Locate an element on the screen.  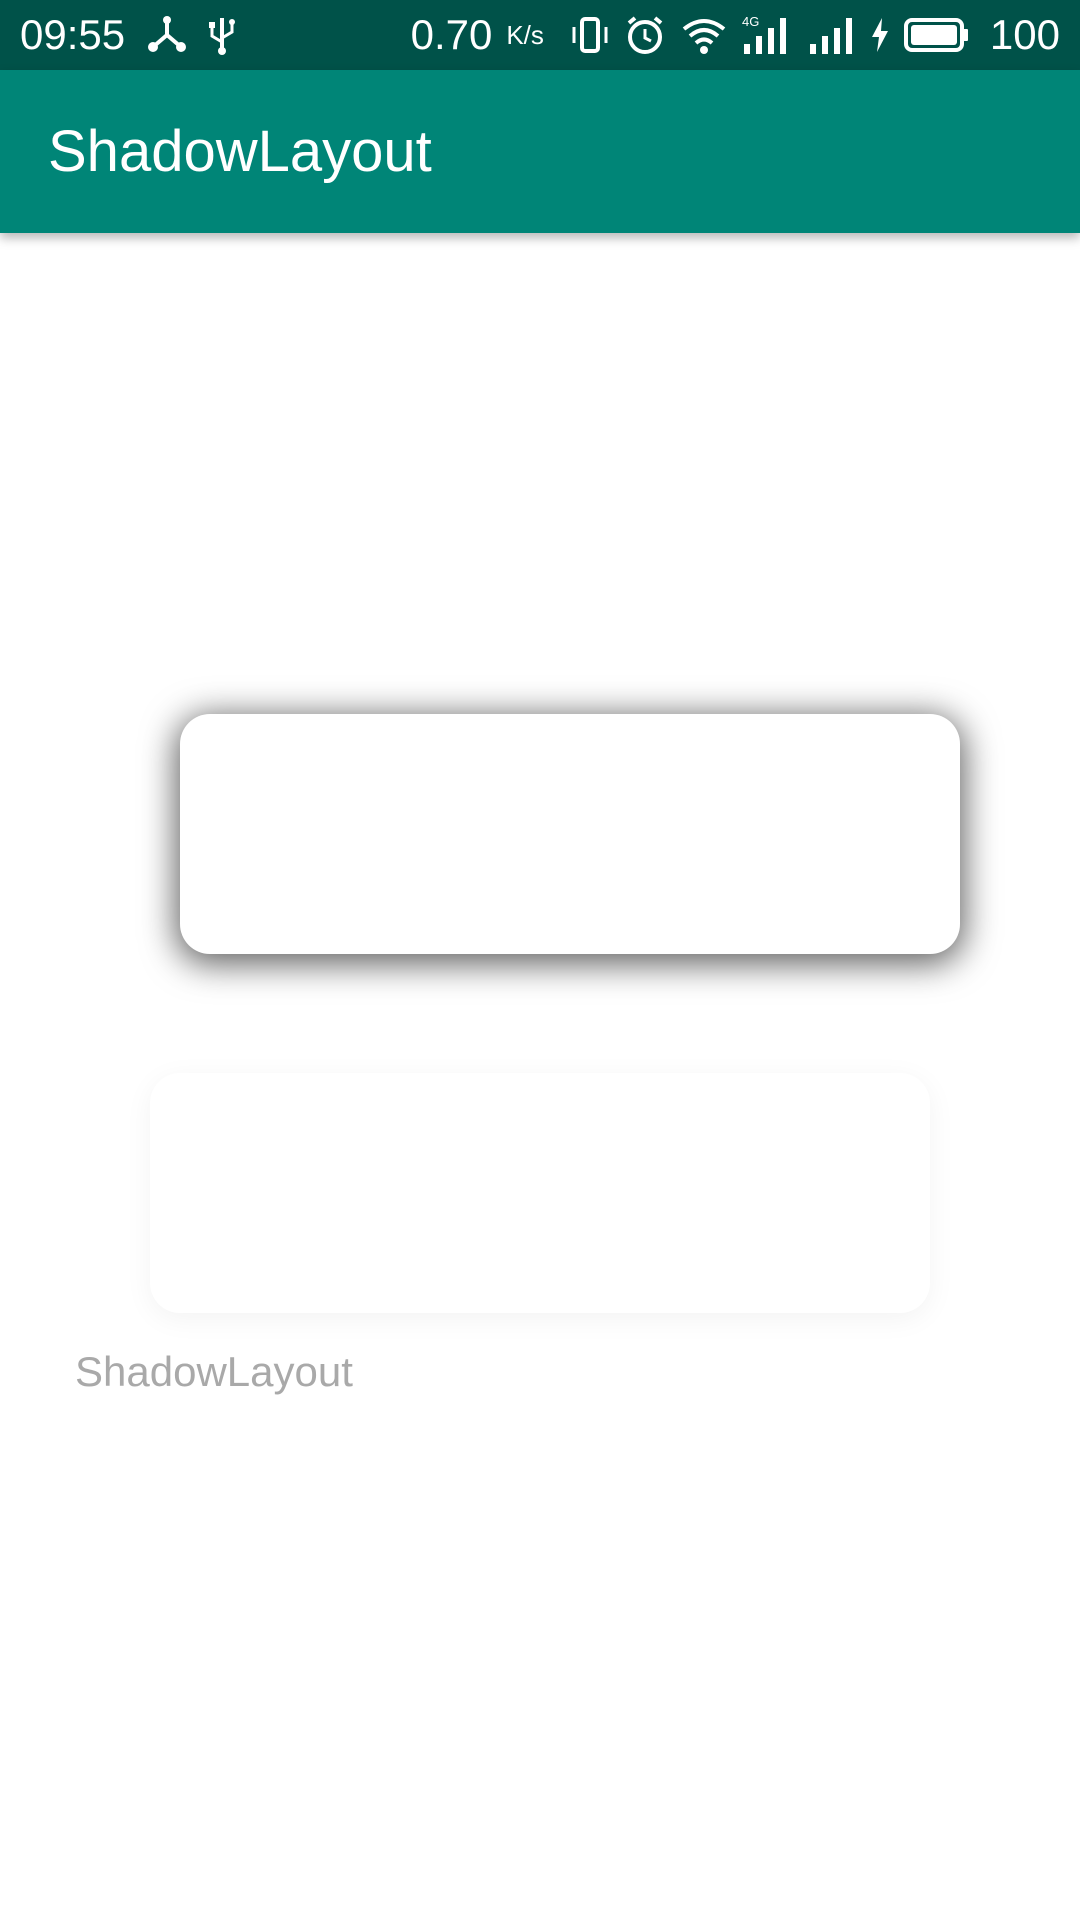
svg-text: 4G is located at coordinates (750, 21).